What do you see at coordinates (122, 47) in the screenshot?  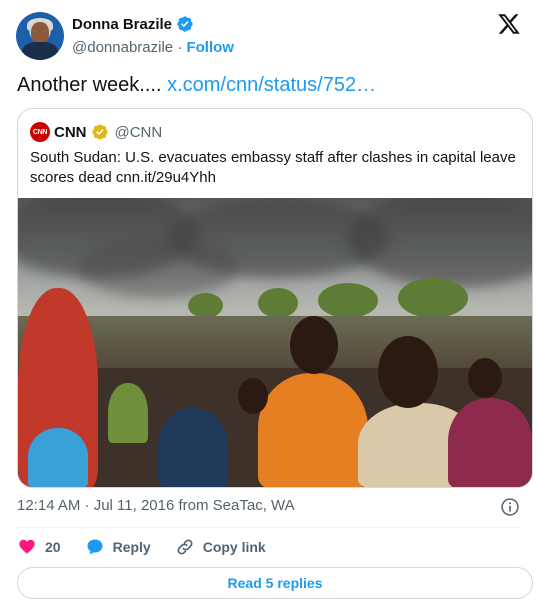 I see `author-handle: @donnabrazile` at bounding box center [122, 47].